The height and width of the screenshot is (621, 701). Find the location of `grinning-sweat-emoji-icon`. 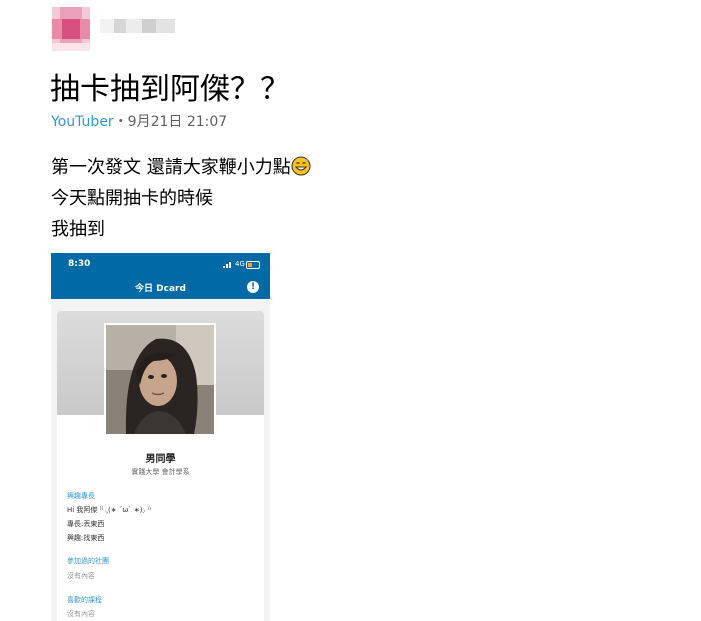

grinning-sweat-emoji-icon is located at coordinates (301, 166).